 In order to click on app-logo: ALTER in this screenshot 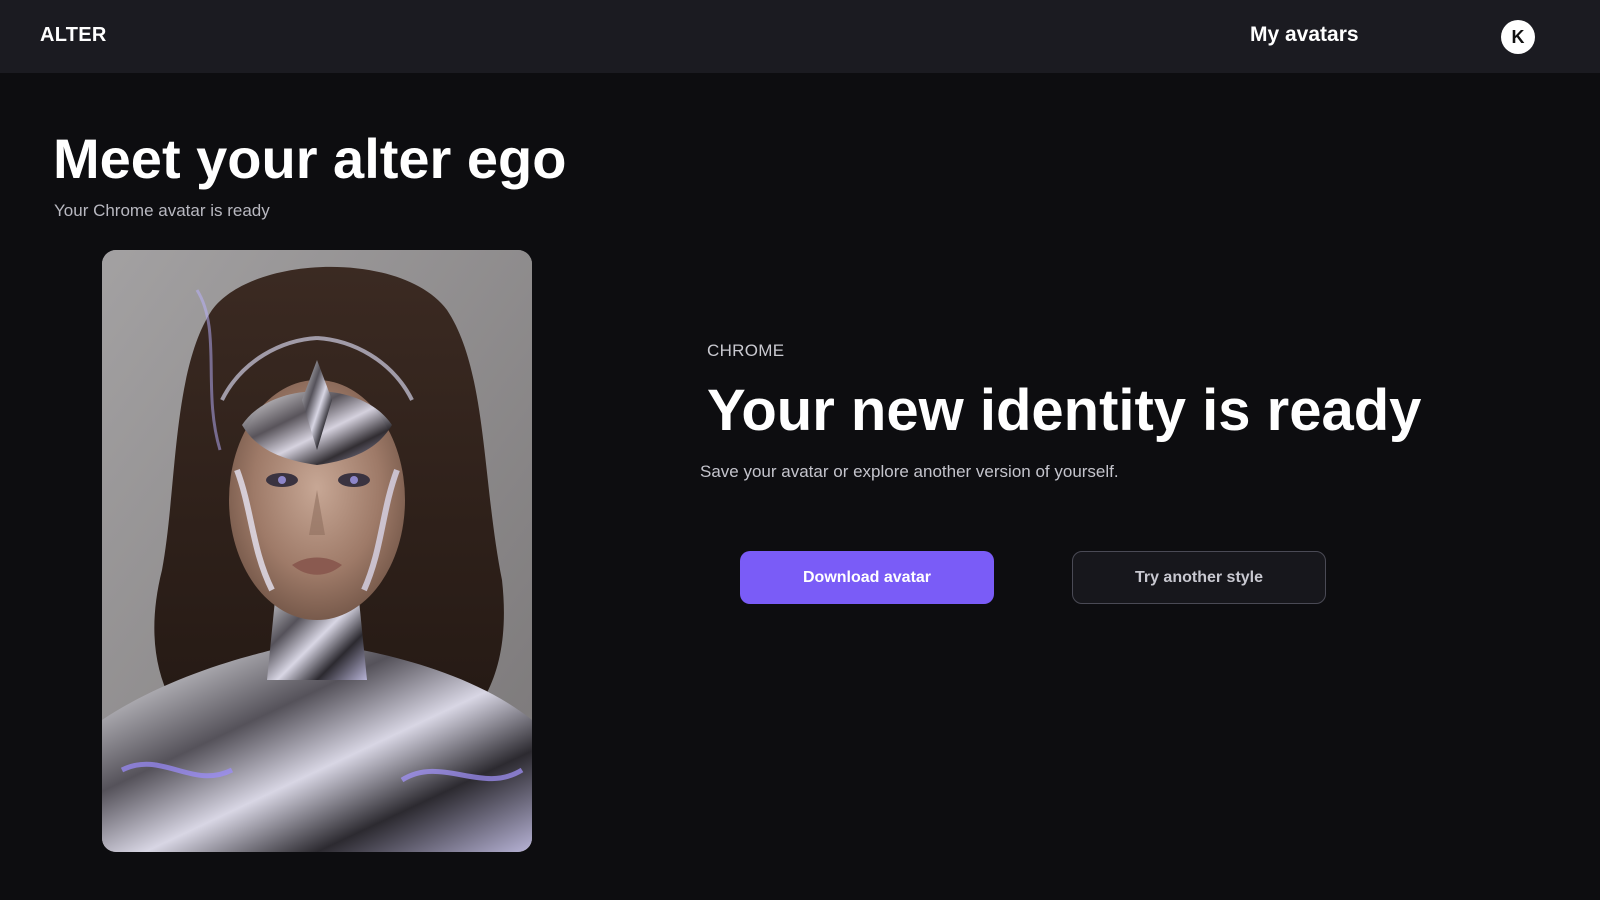, I will do `click(73, 35)`.